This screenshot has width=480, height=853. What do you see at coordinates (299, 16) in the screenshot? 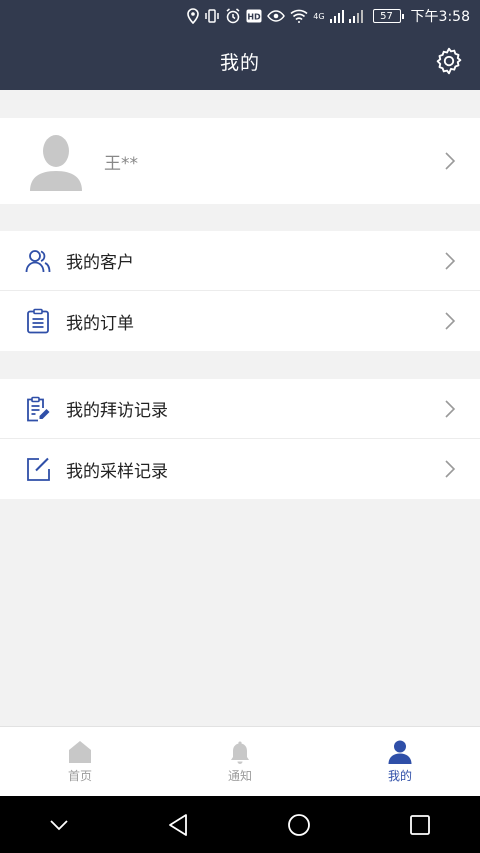
I see `wifi-icon` at bounding box center [299, 16].